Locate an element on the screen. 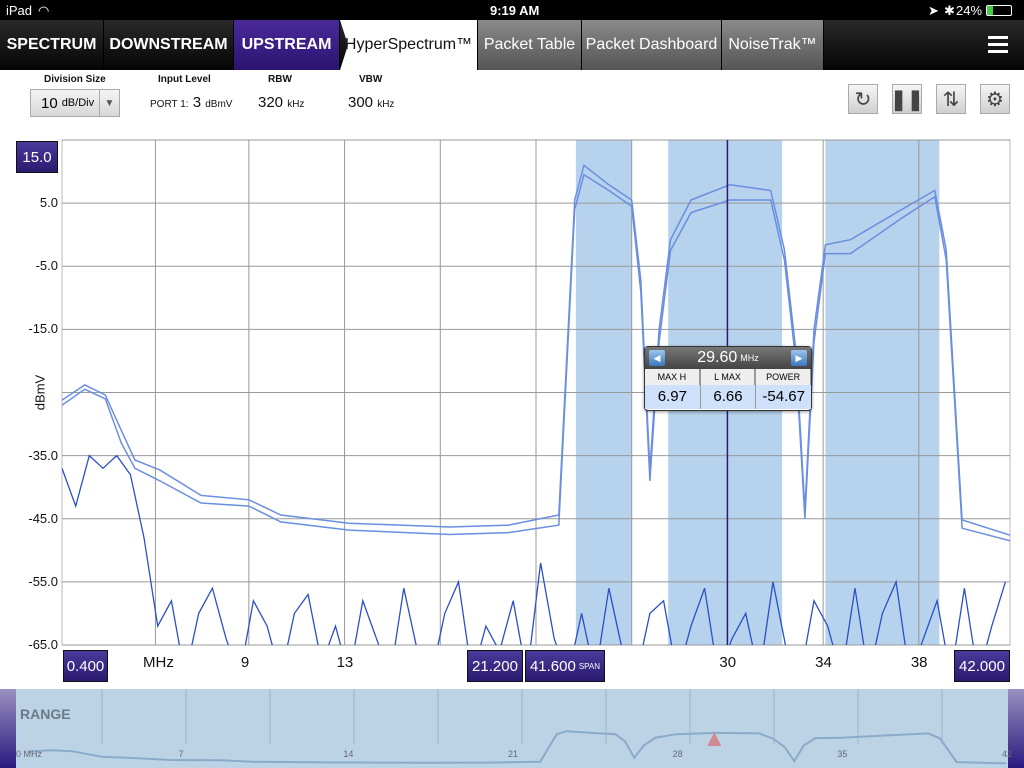  y-tick-label: -35.0 is located at coordinates (43, 455).